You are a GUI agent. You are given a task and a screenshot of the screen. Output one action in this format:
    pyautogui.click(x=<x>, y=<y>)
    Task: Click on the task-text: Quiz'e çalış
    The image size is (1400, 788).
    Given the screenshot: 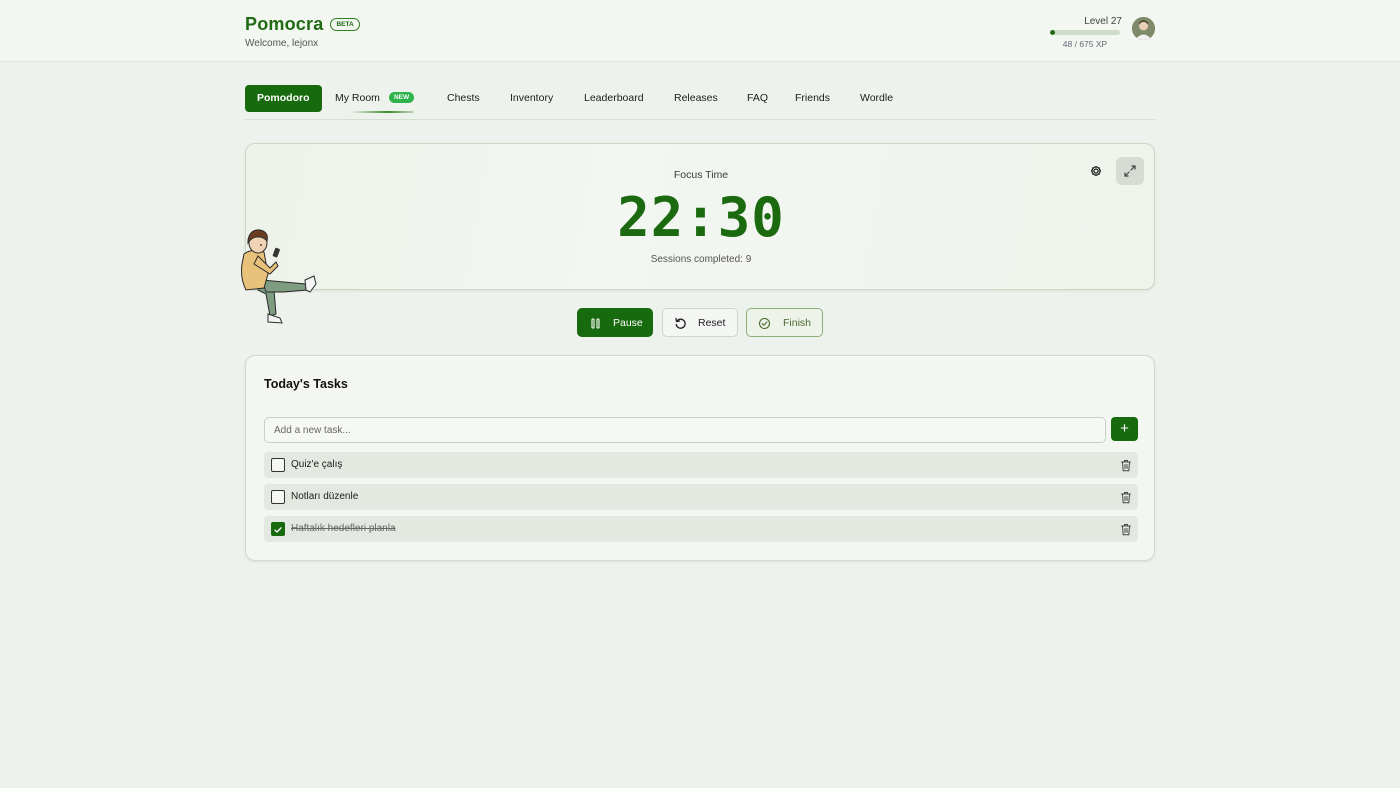 What is the action you would take?
    pyautogui.click(x=317, y=464)
    